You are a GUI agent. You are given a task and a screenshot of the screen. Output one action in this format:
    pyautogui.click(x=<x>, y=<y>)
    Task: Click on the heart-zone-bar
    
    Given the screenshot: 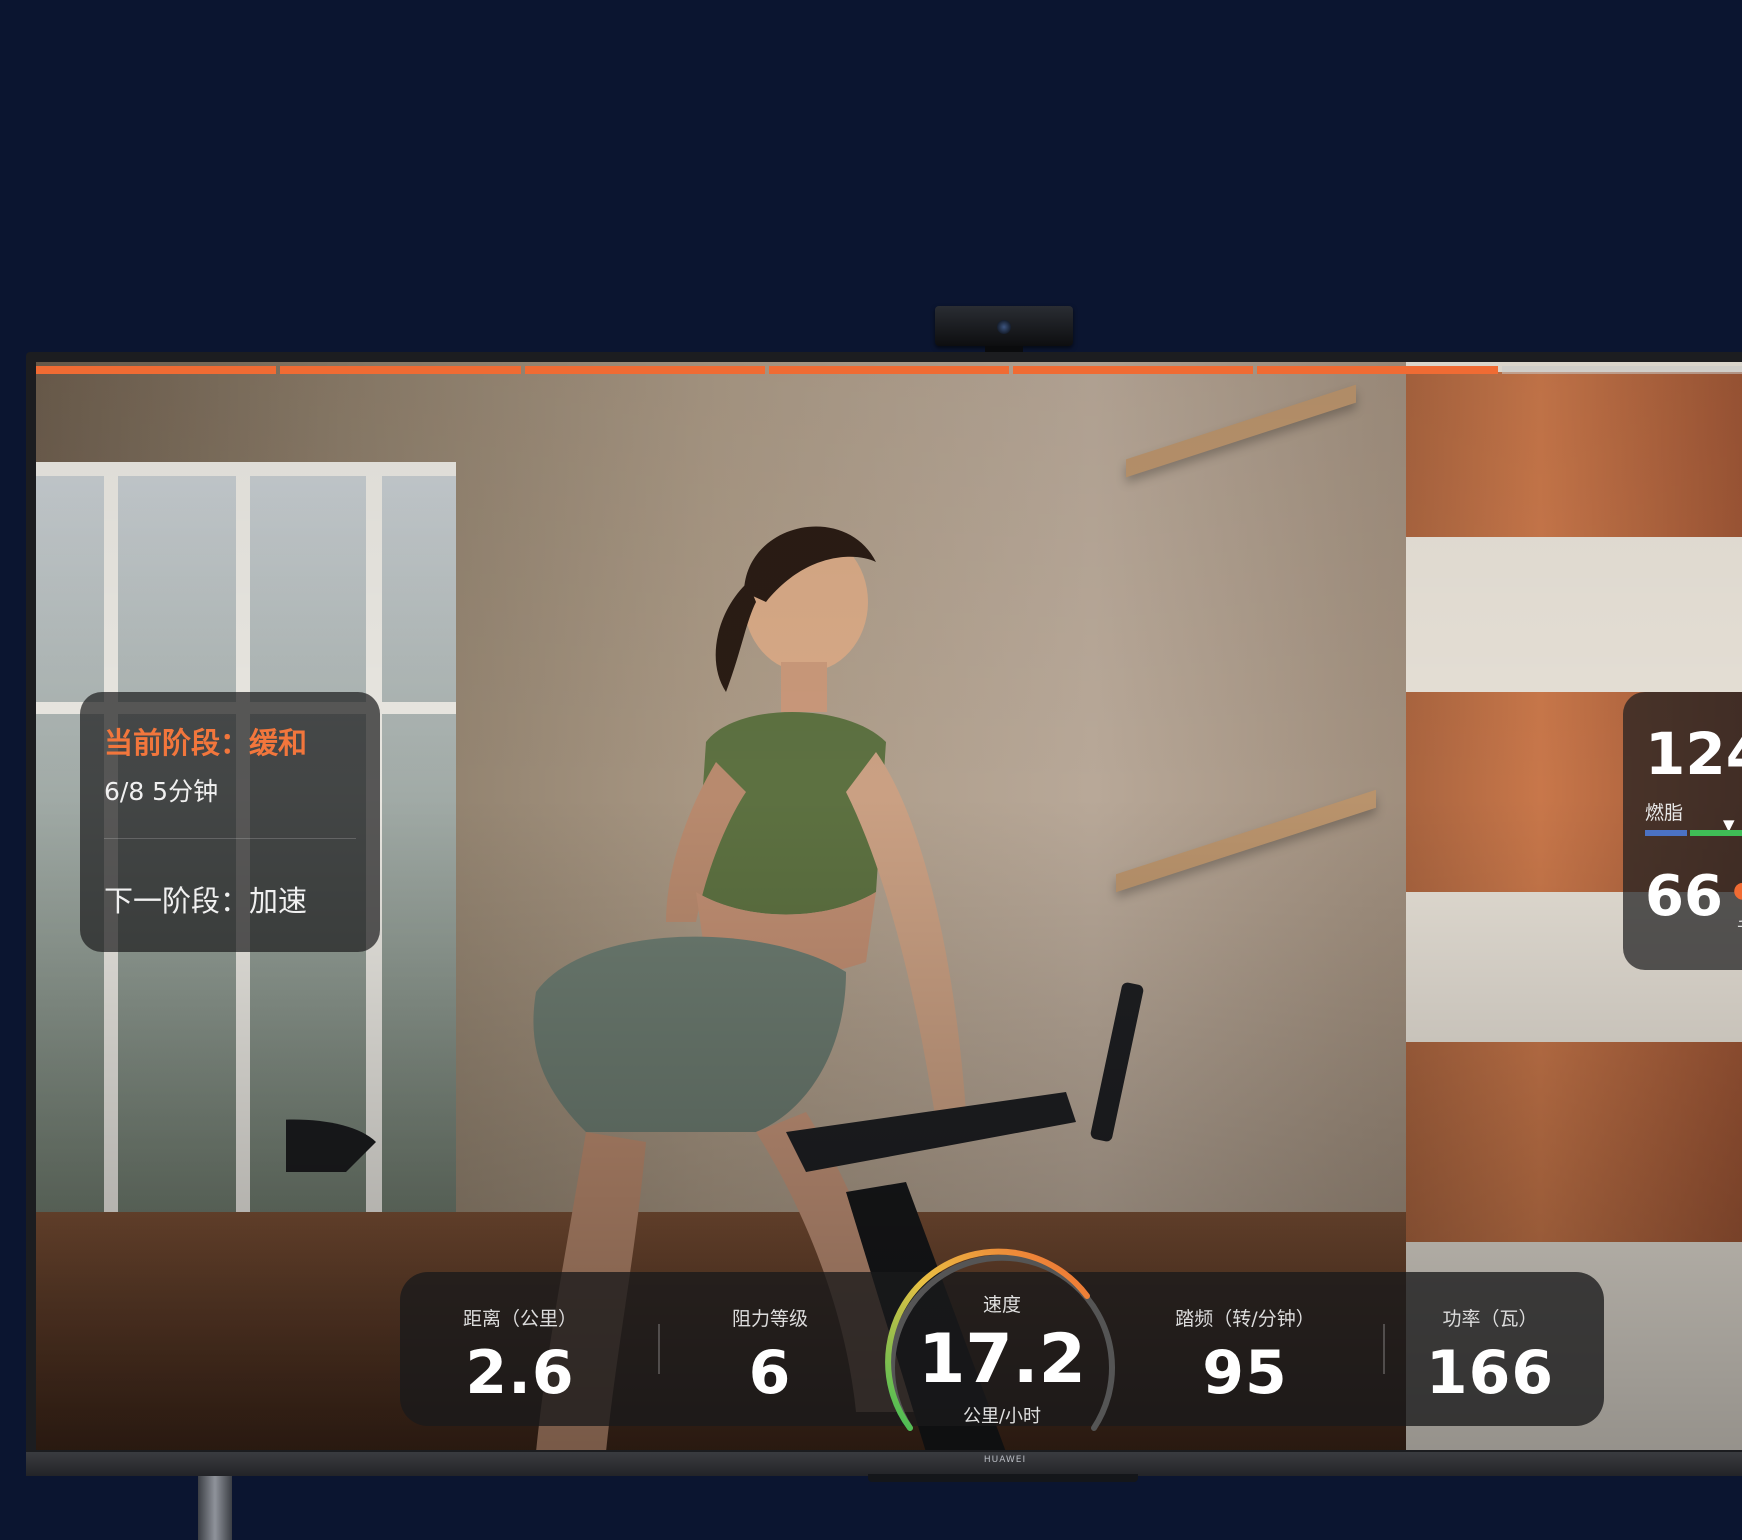 What is the action you would take?
    pyautogui.click(x=1693, y=833)
    